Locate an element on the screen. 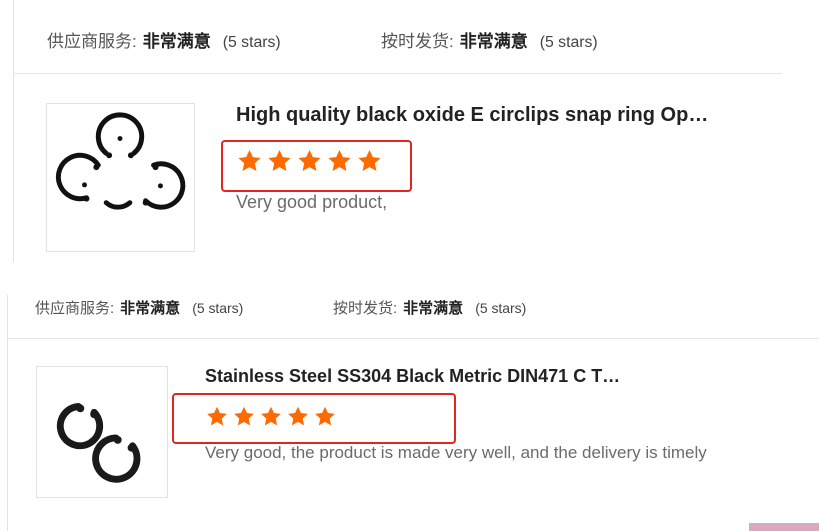 This screenshot has width=819, height=531. review-comment: Very good product, is located at coordinates (312, 202).